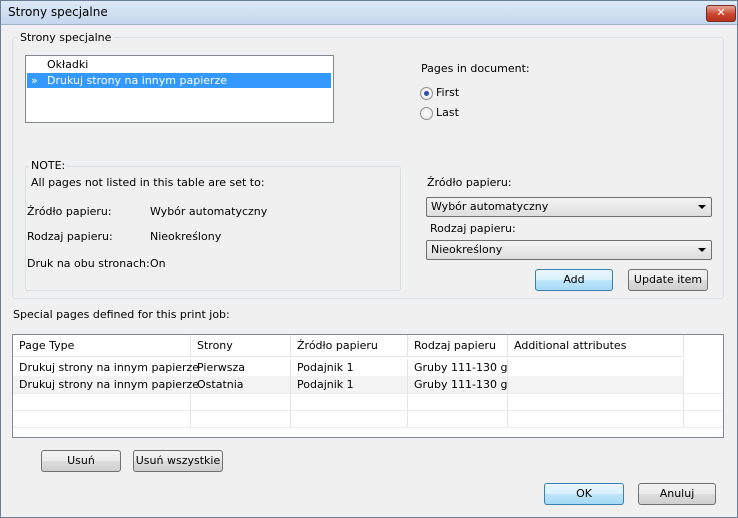 The width and height of the screenshot is (738, 518). Describe the element at coordinates (668, 280) in the screenshot. I see `update-item-button: Update item` at that location.